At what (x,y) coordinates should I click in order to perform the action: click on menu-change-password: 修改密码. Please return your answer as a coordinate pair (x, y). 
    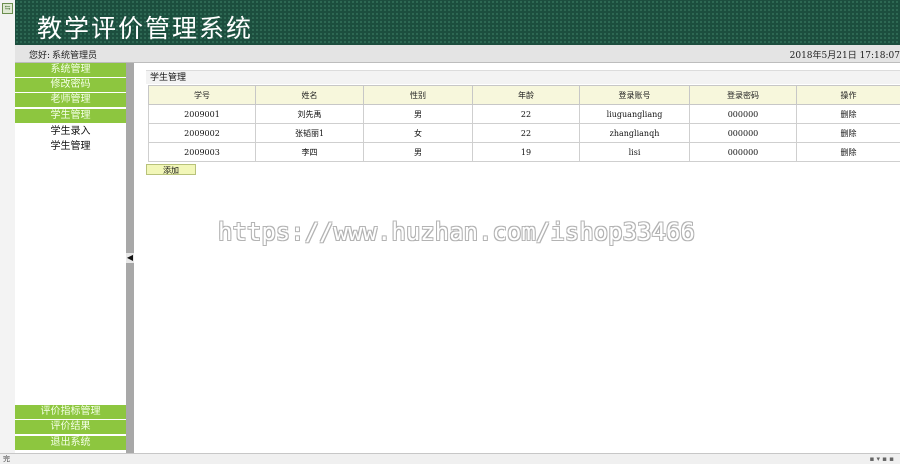
    Looking at the image, I should click on (70, 85).